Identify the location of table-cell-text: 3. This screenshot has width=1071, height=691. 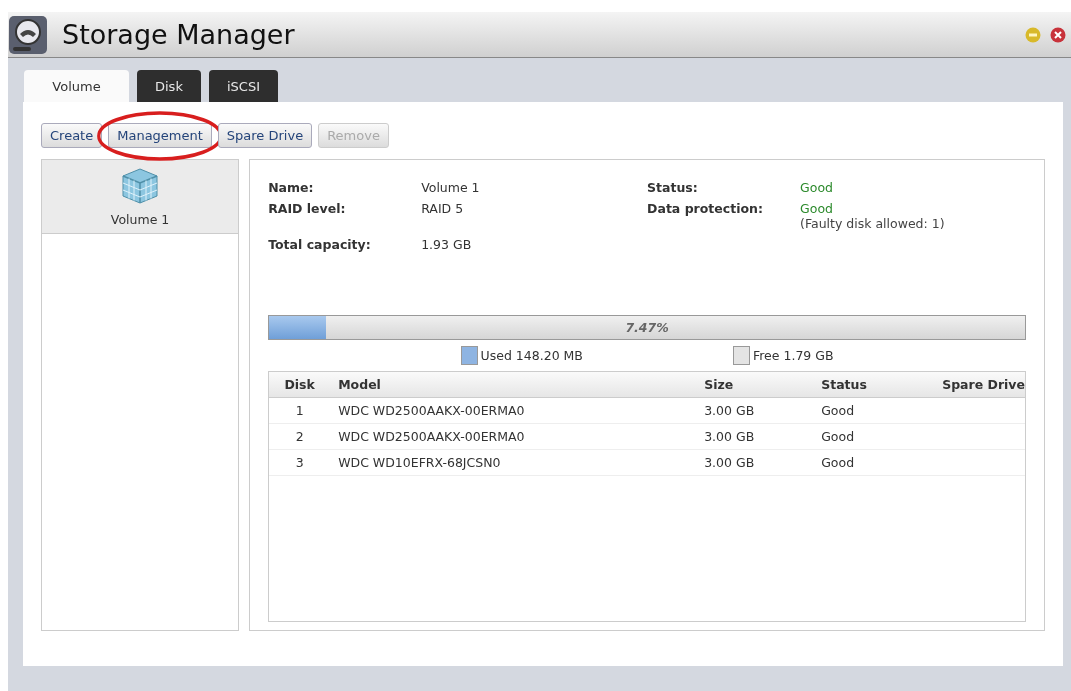
(299, 462).